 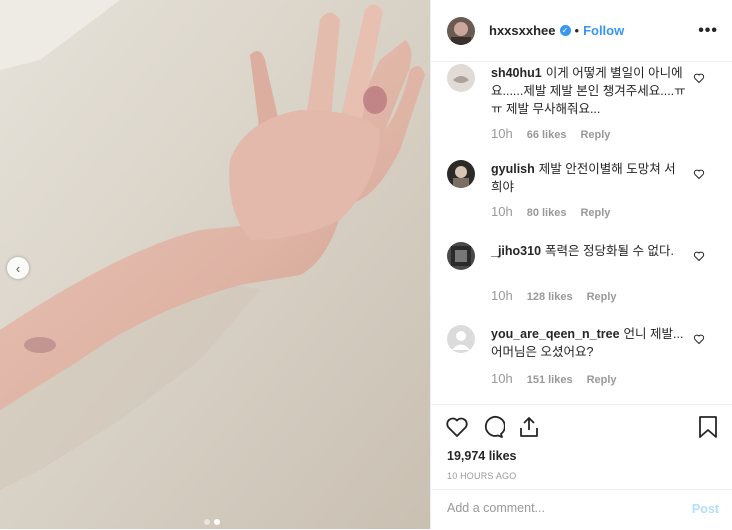 I want to click on post-timestamp: 10 HOURS AGO, so click(x=482, y=476).